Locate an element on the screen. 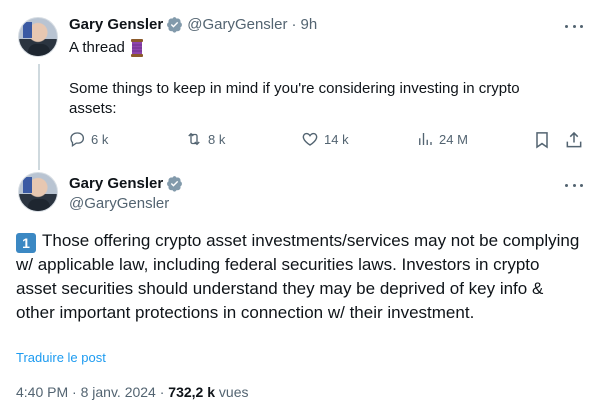 This screenshot has height=416, width=595. translate-link: Traduire le post is located at coordinates (61, 357).